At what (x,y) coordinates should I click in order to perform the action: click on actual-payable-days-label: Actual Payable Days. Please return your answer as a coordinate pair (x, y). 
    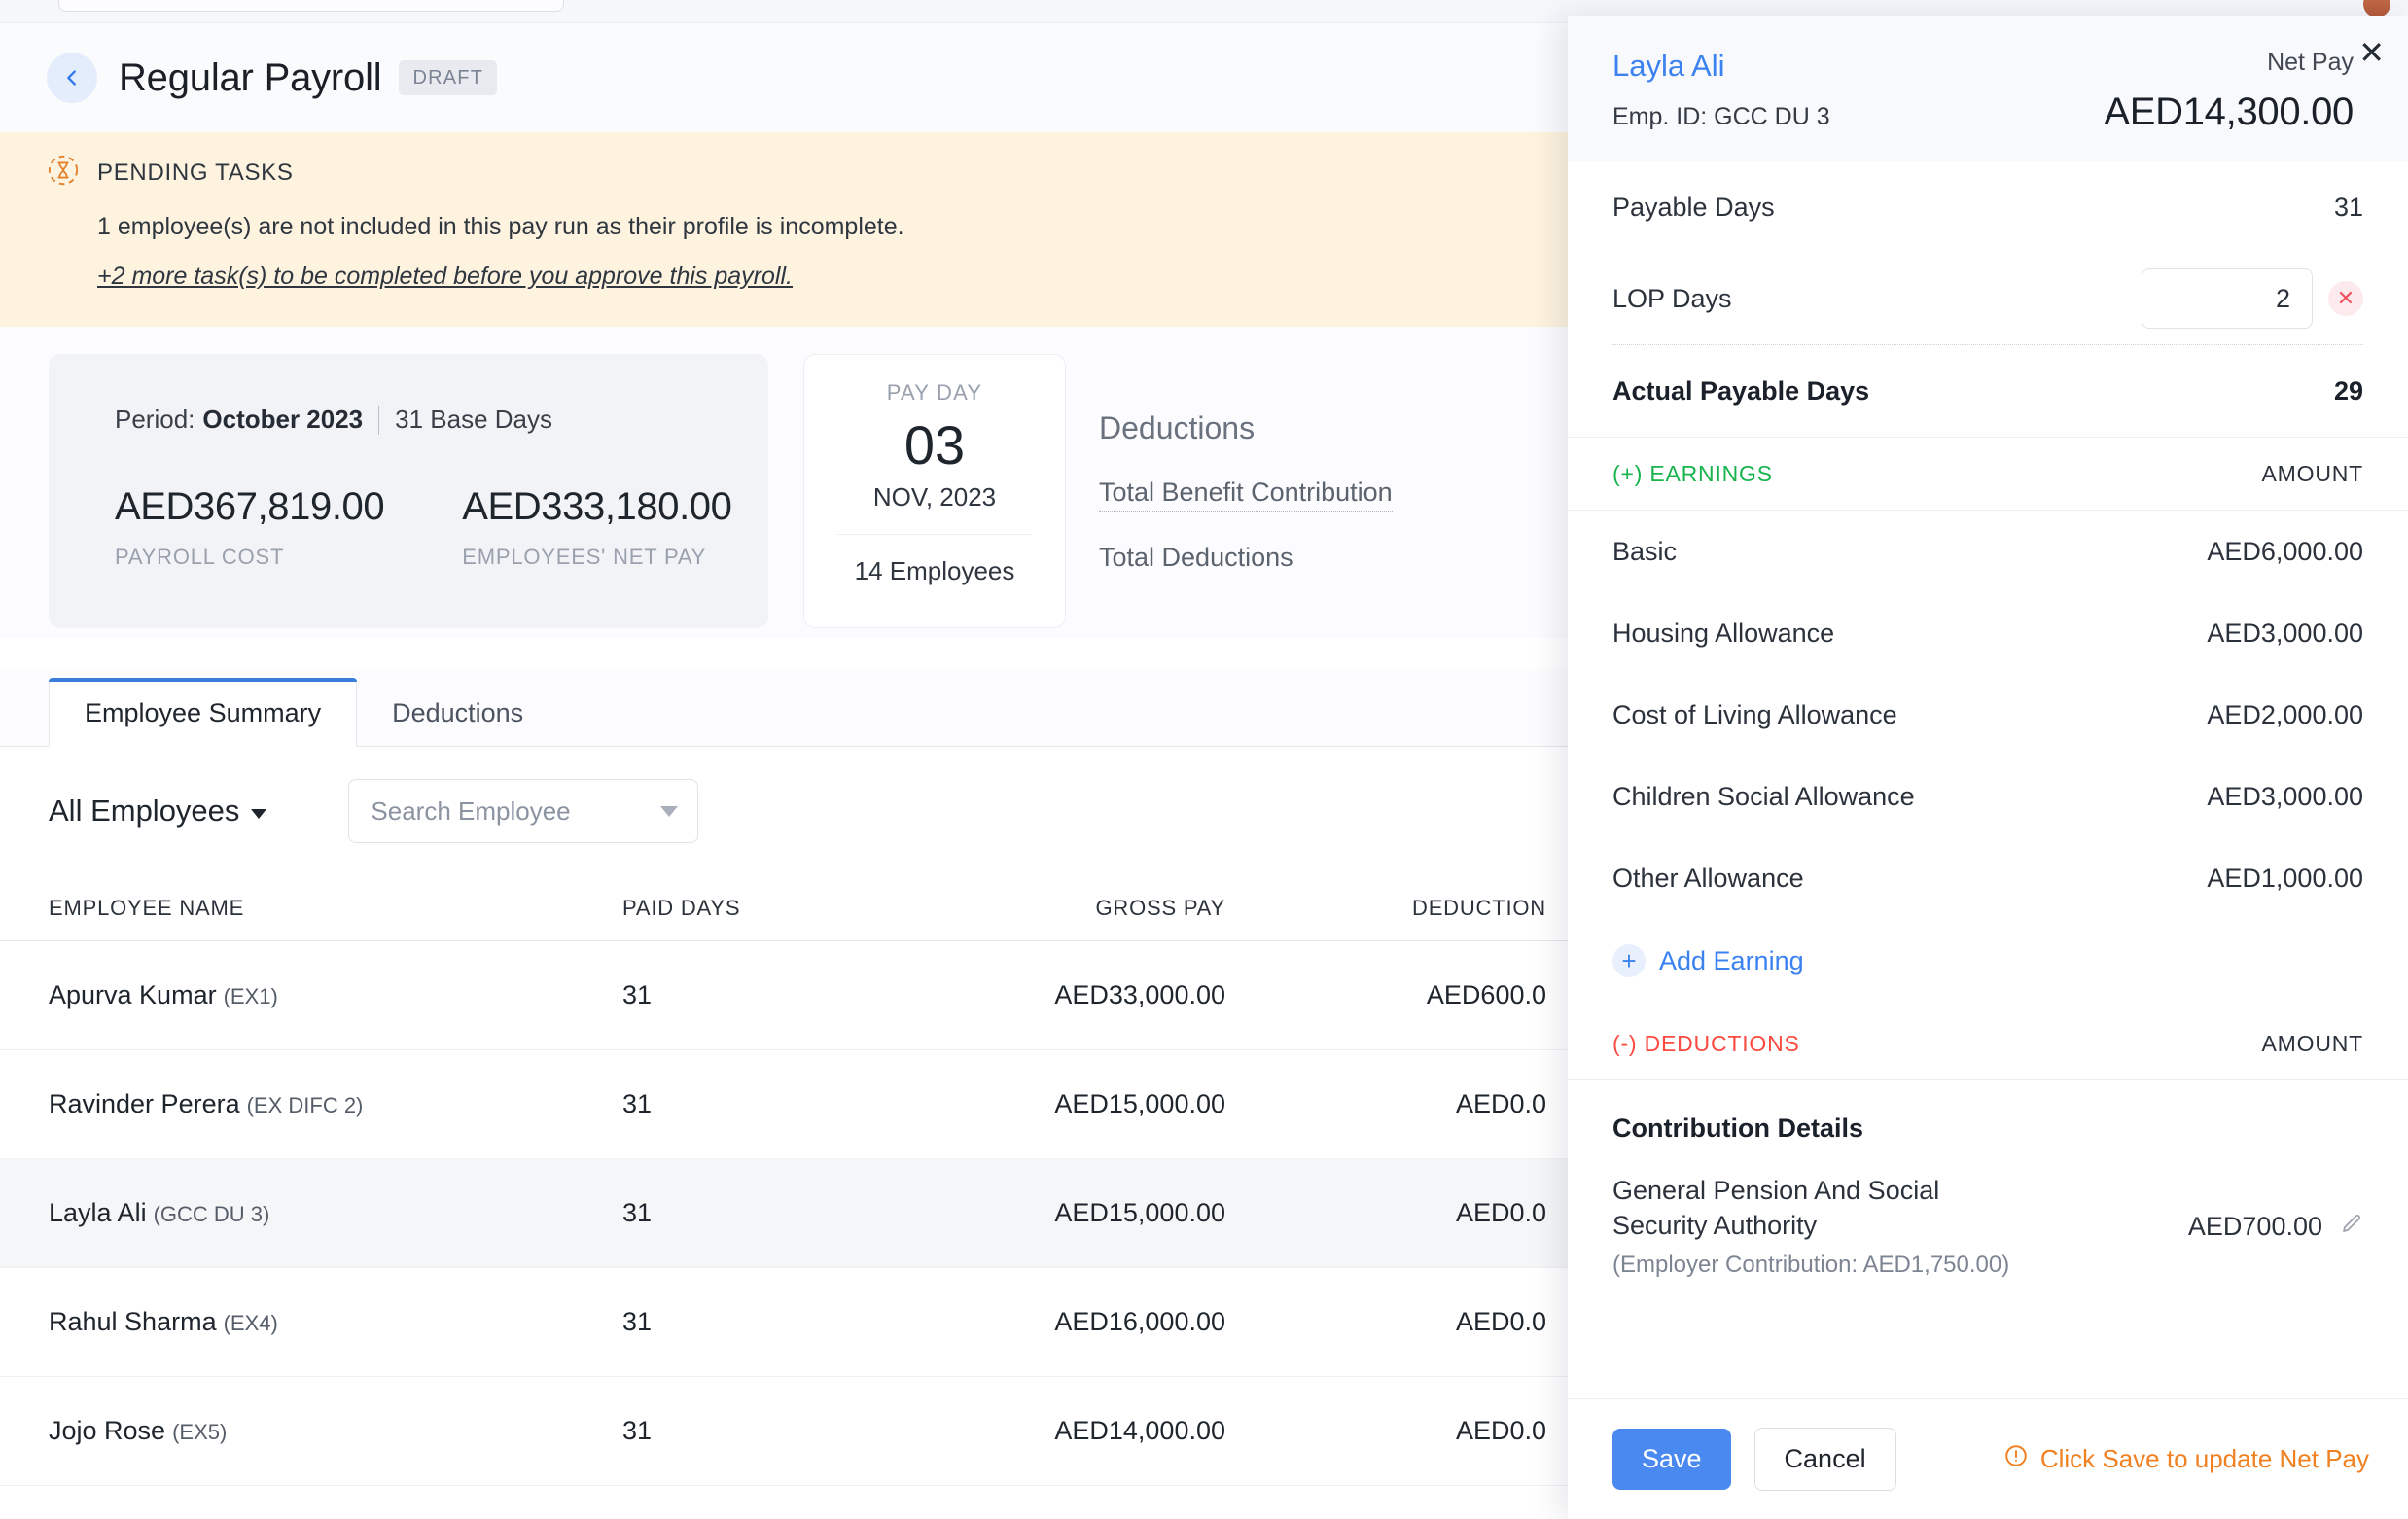
    Looking at the image, I should click on (1741, 390).